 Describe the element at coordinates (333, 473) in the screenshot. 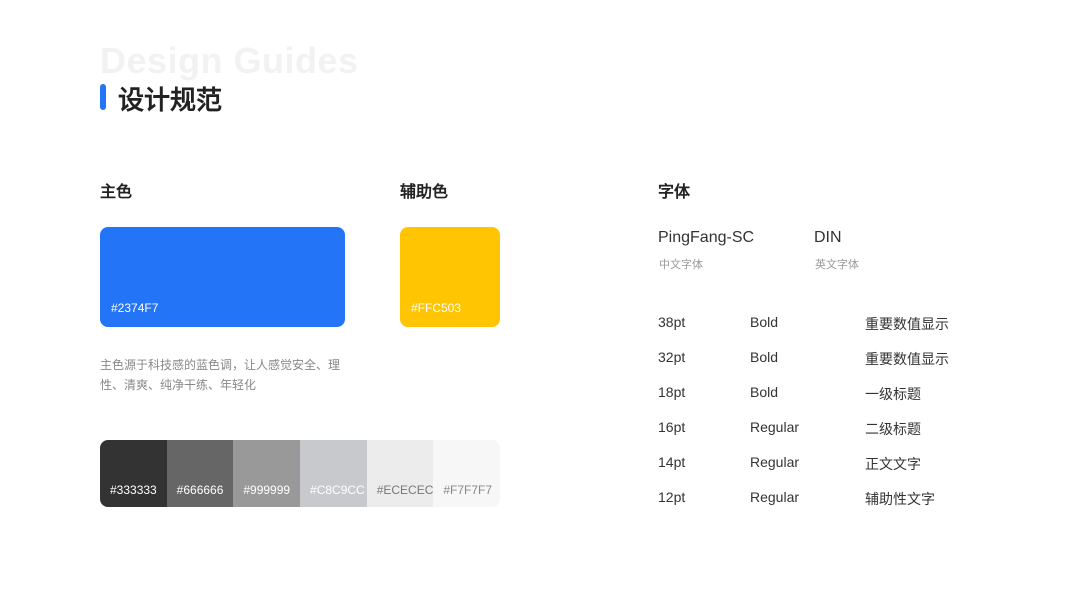

I see `gray-swatch: #C8C9CC` at that location.